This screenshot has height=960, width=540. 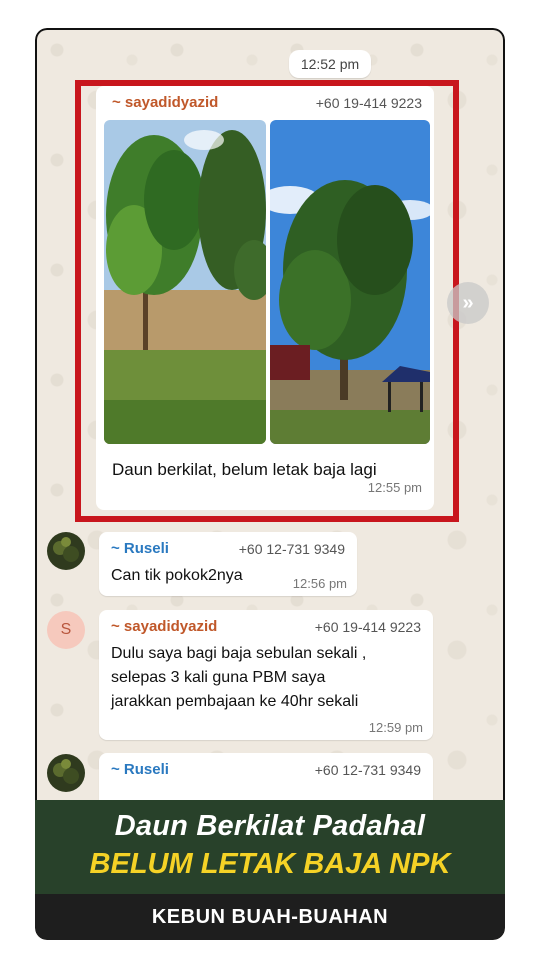 I want to click on message-line-2: selepas 3 kali guna PBM saya, so click(x=218, y=677).